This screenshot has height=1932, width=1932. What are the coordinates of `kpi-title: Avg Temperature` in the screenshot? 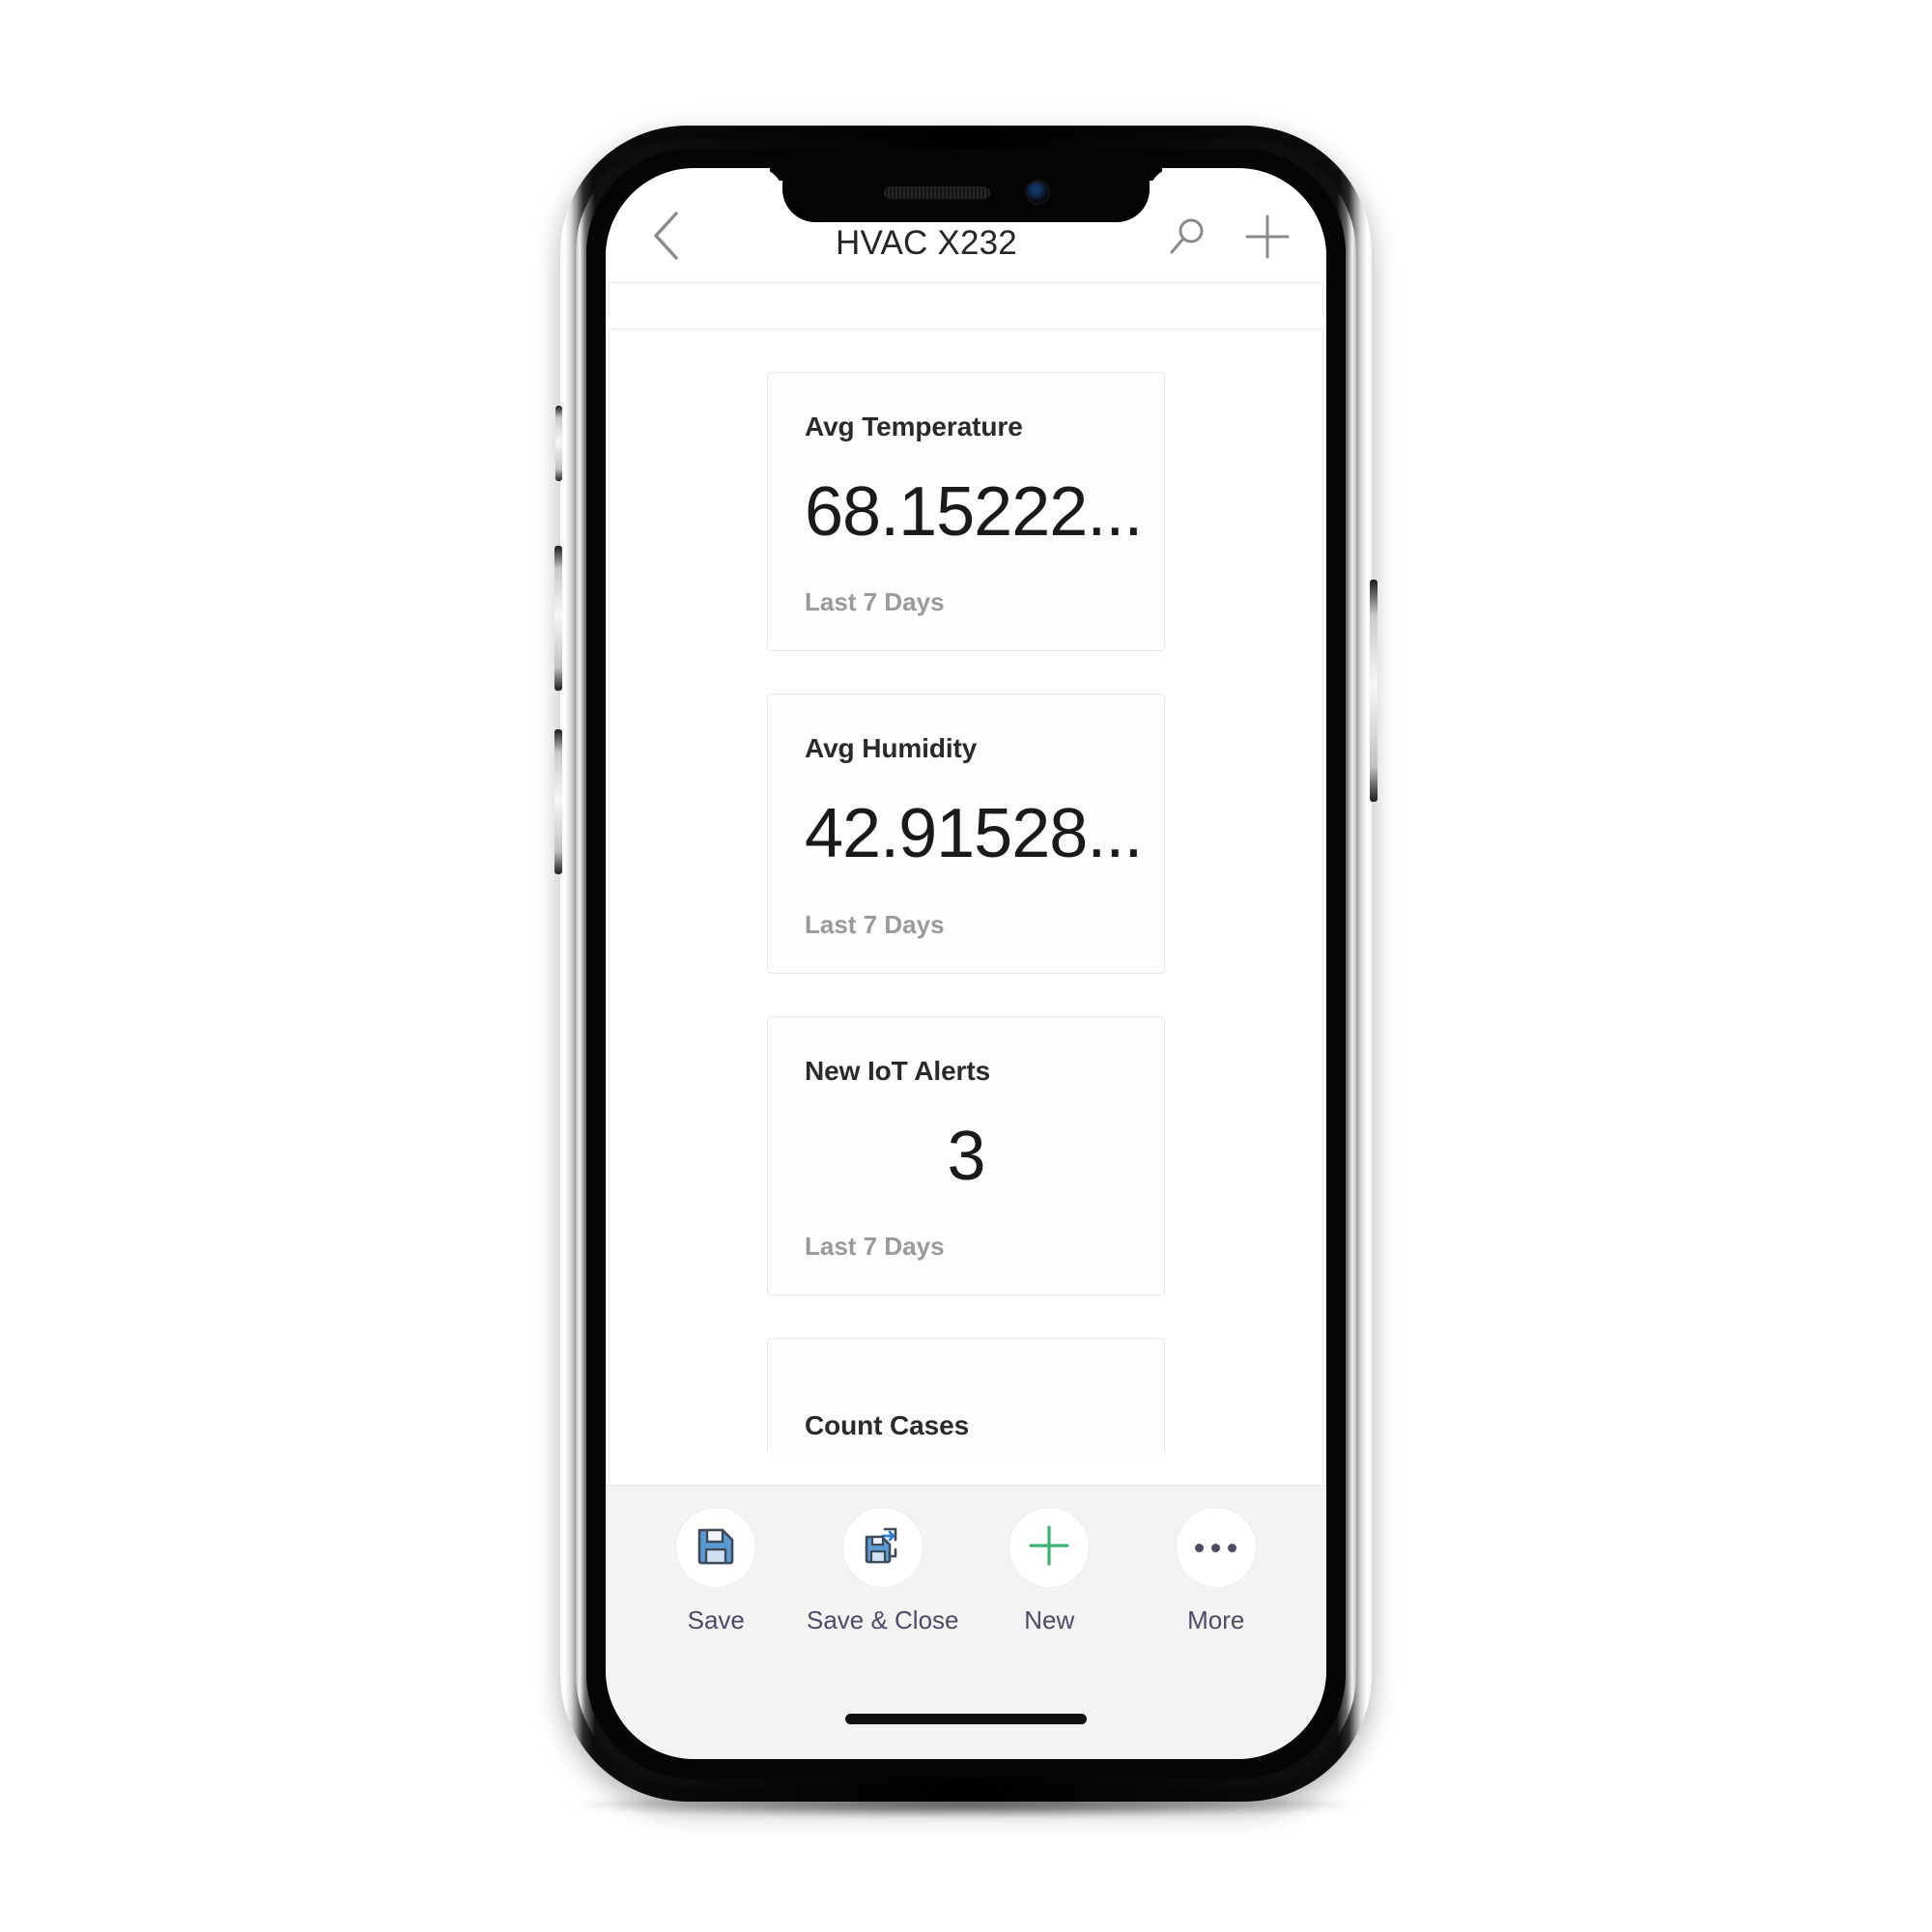 It's located at (914, 426).